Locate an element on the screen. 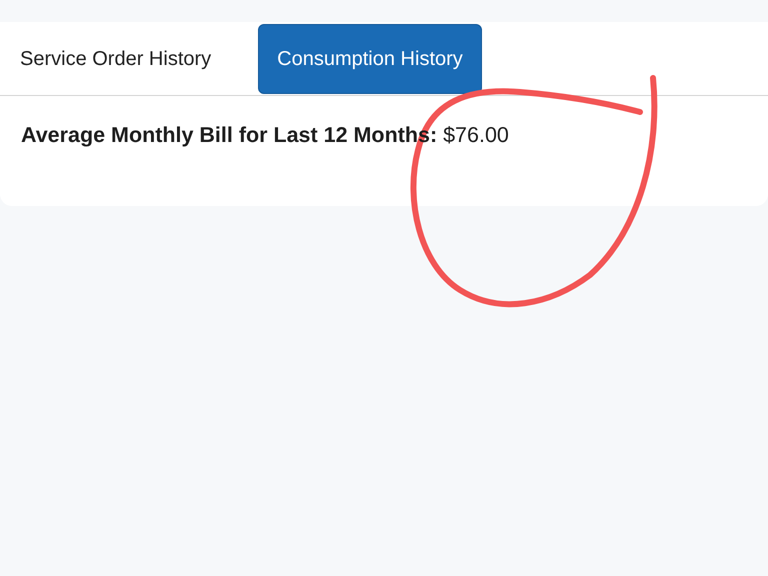 The width and height of the screenshot is (768, 576). tab: Consumption History is located at coordinates (370, 59).